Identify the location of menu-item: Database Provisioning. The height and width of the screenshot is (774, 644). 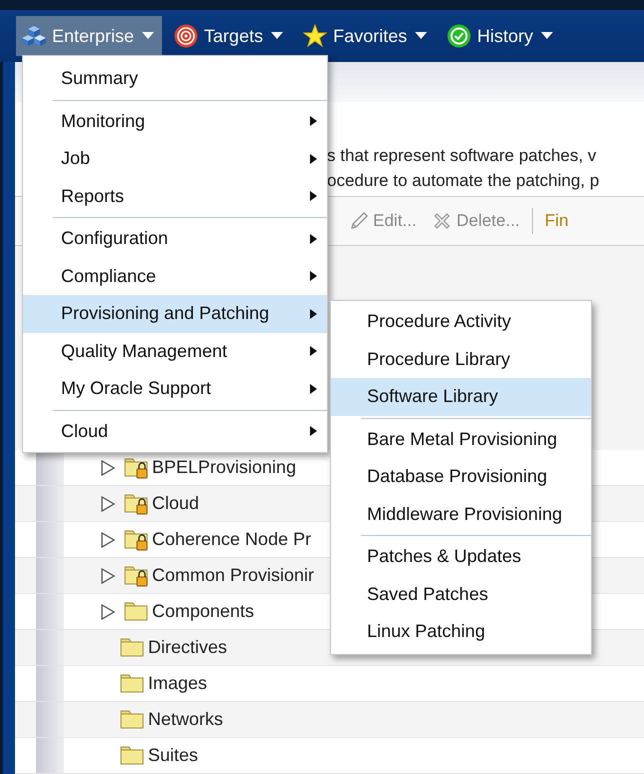
(461, 477).